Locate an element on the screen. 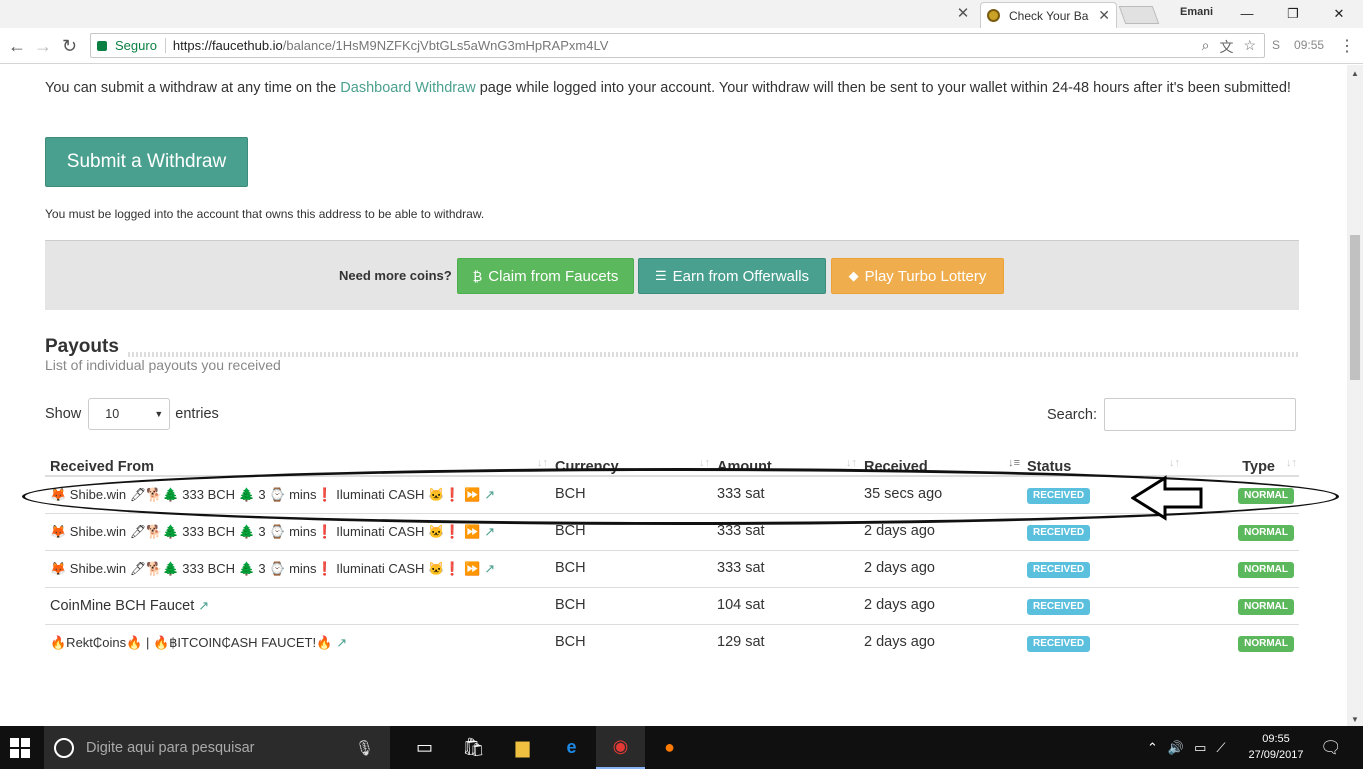  new-tab-button is located at coordinates (1139, 15).